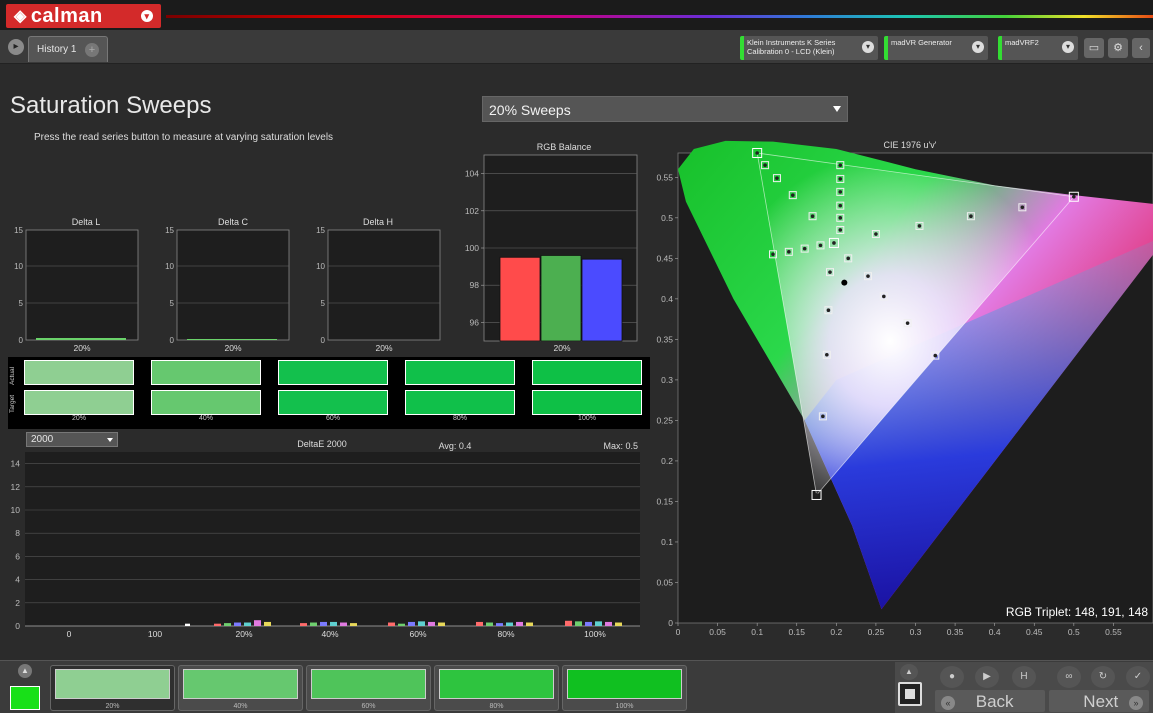 The width and height of the screenshot is (1153, 713). I want to click on y-tick: 100, so click(472, 248).